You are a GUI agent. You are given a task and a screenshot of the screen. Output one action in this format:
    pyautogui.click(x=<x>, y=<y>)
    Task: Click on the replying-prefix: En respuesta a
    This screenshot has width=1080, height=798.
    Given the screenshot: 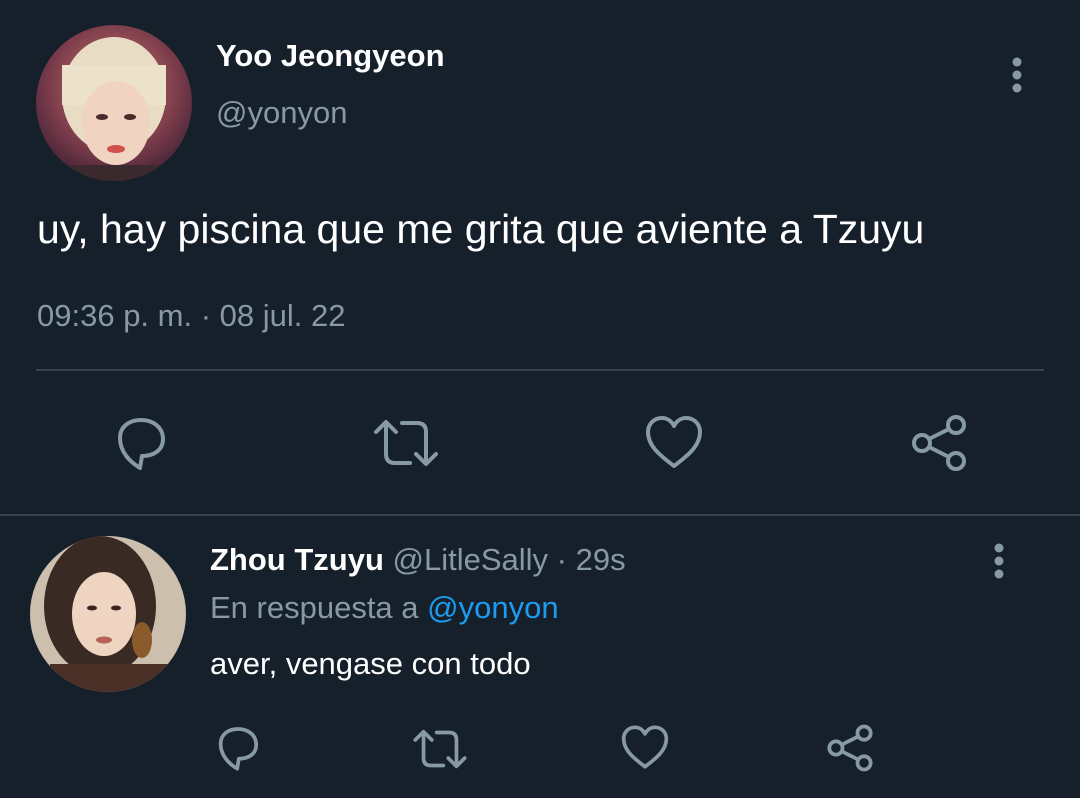 What is the action you would take?
    pyautogui.click(x=314, y=607)
    